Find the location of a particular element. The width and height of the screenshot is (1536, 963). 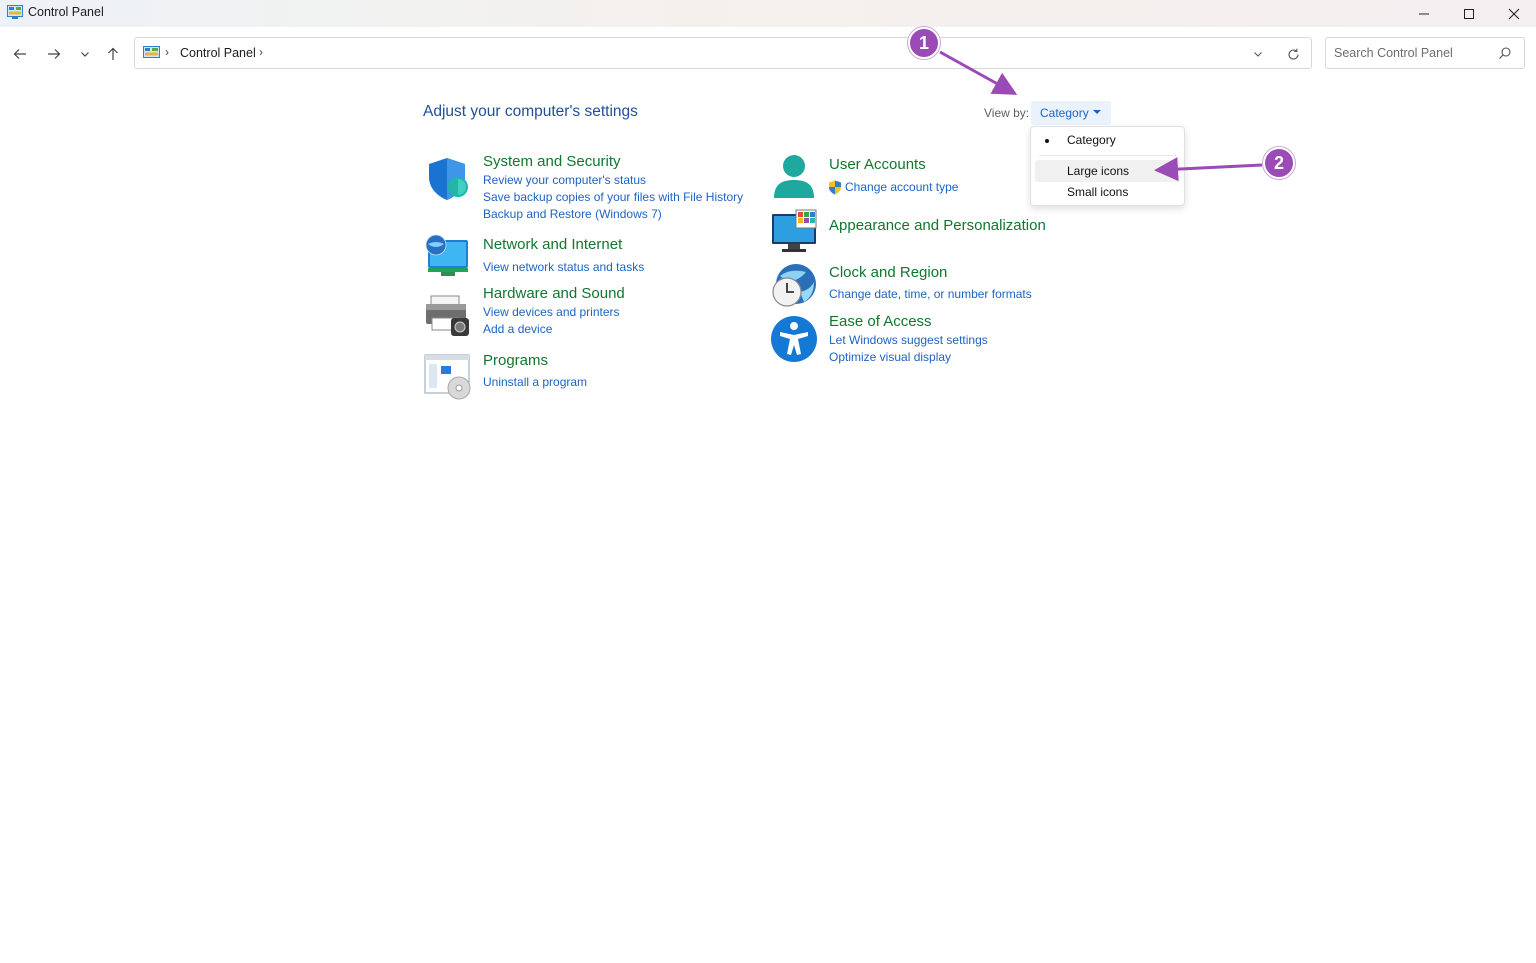

accessibility-icon is located at coordinates (794, 339).